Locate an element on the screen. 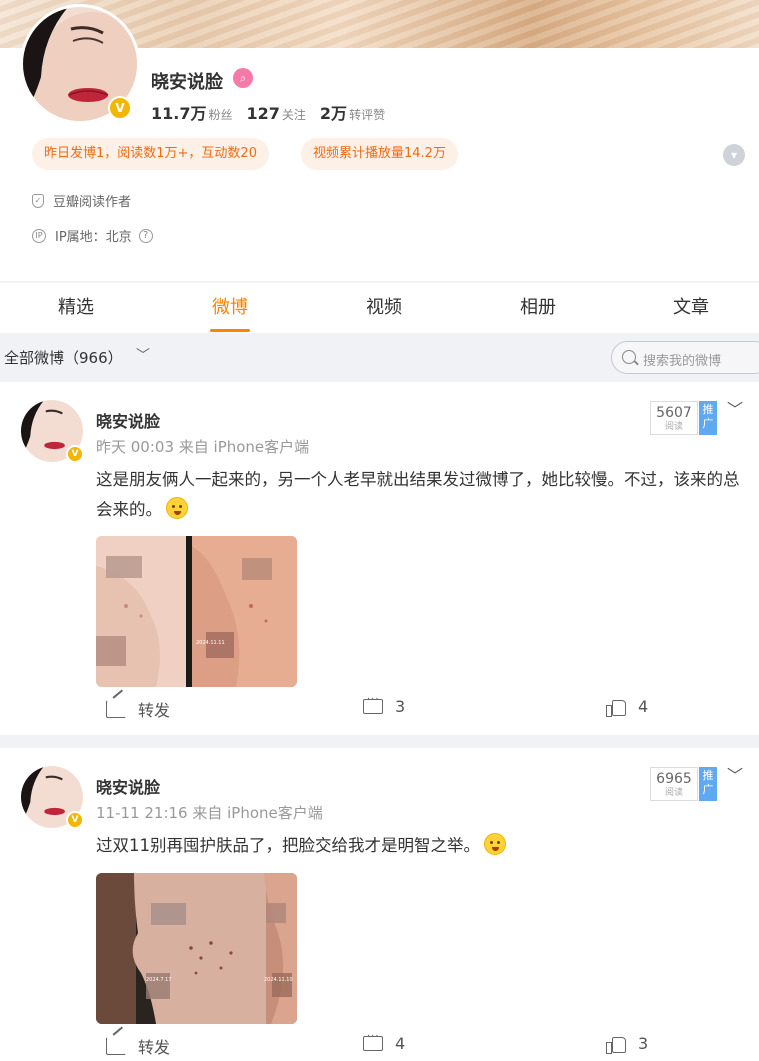 The width and height of the screenshot is (759, 1061). shield-icon: ✓ is located at coordinates (38, 200).